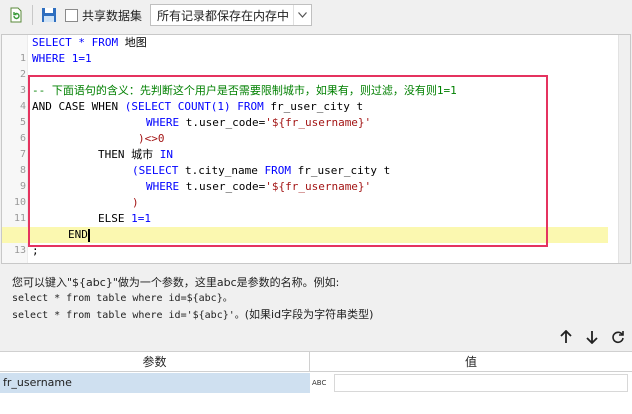 The image size is (632, 414). Describe the element at coordinates (78, 58) in the screenshot. I see `code-token: 1=1` at that location.